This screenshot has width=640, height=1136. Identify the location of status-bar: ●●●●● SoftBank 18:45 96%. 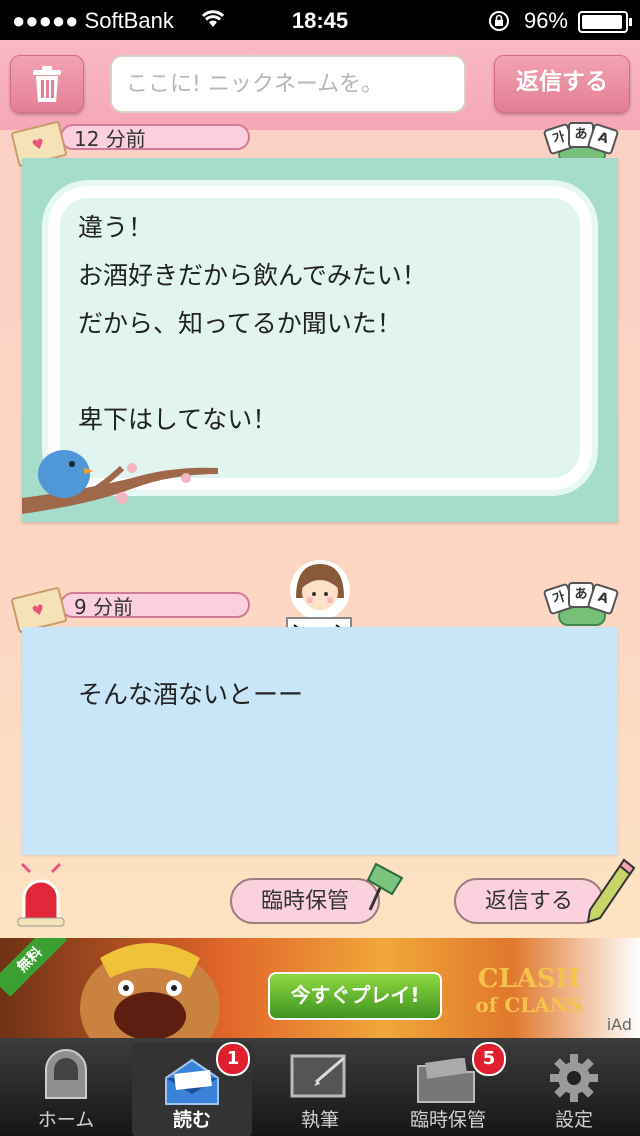
(320, 20).